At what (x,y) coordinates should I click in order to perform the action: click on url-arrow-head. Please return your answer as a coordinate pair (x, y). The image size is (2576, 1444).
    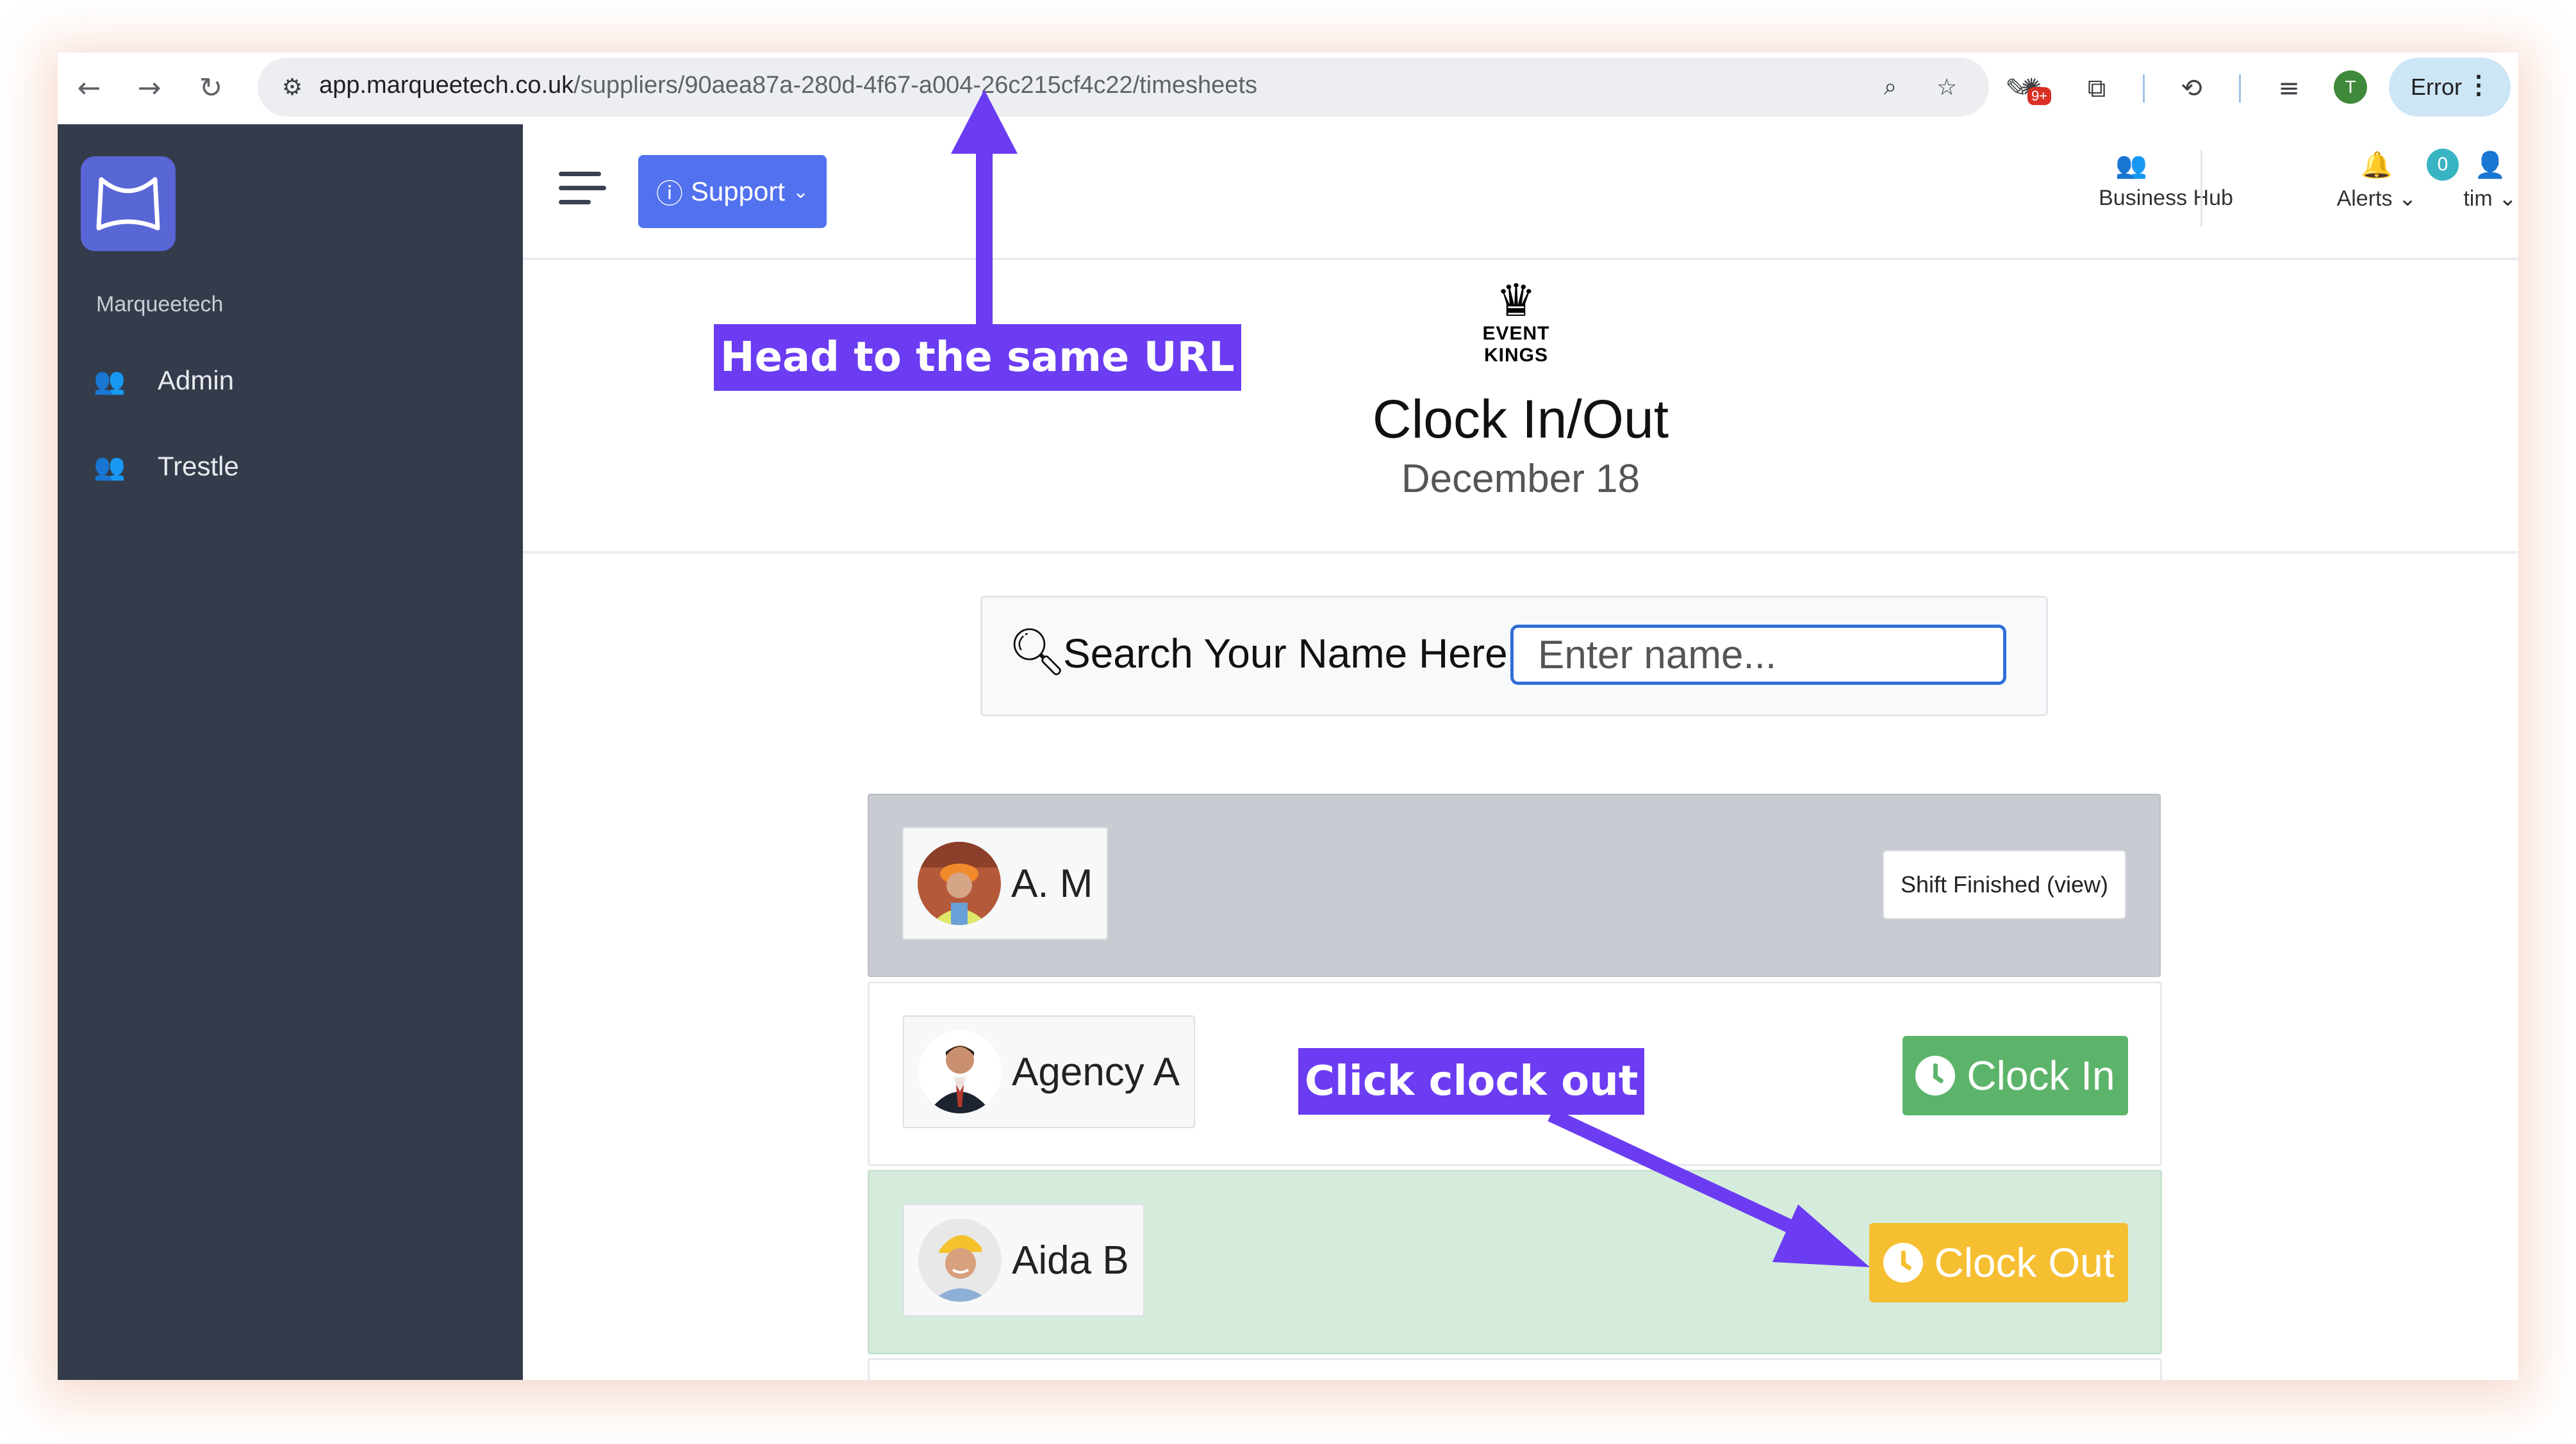
    Looking at the image, I should click on (984, 122).